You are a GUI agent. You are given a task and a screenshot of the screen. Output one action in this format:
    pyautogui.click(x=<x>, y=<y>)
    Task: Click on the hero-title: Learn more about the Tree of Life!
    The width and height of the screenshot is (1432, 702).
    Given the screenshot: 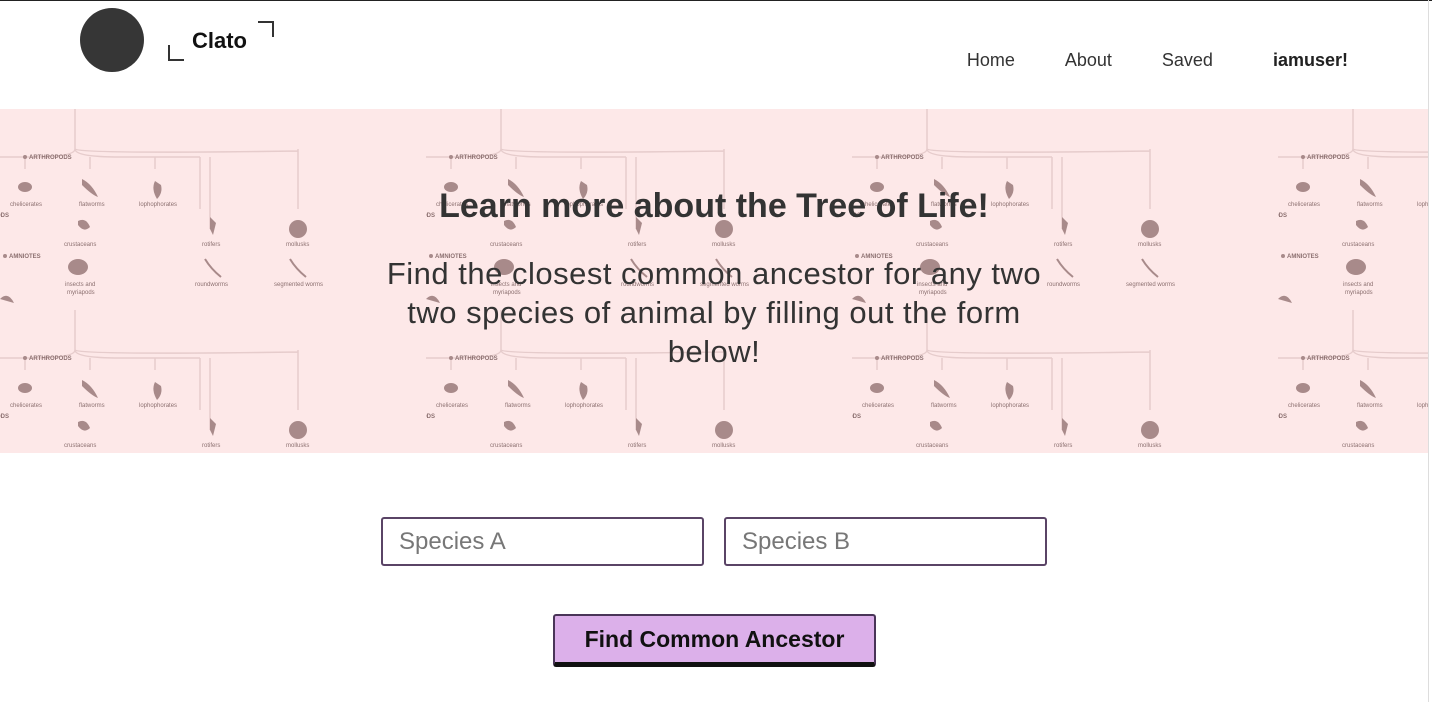 What is the action you would take?
    pyautogui.click(x=714, y=206)
    